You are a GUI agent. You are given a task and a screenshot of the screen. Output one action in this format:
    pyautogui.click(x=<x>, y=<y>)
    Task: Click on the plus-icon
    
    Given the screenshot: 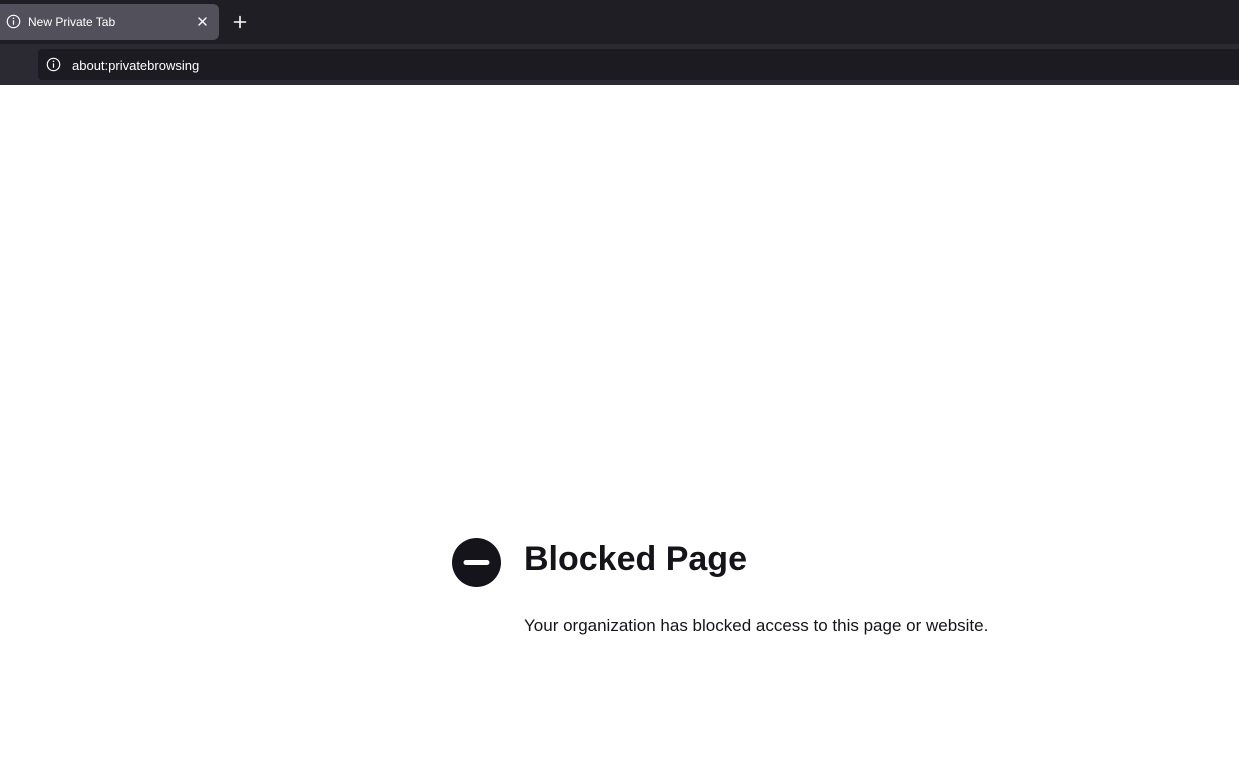 What is the action you would take?
    pyautogui.click(x=240, y=22)
    